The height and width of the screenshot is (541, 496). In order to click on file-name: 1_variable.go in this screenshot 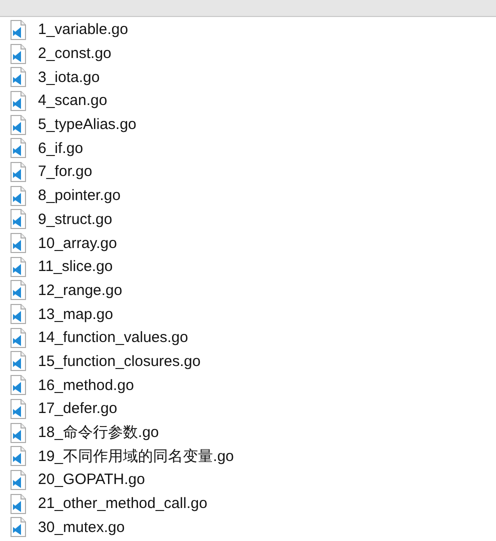, I will do `click(83, 30)`.